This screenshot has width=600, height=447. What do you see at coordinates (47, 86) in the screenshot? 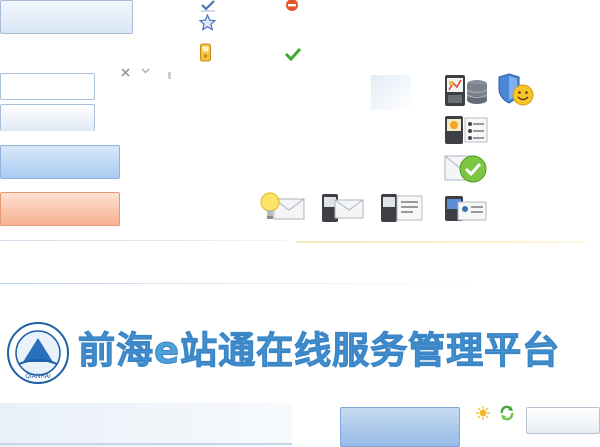
I see `text-input` at bounding box center [47, 86].